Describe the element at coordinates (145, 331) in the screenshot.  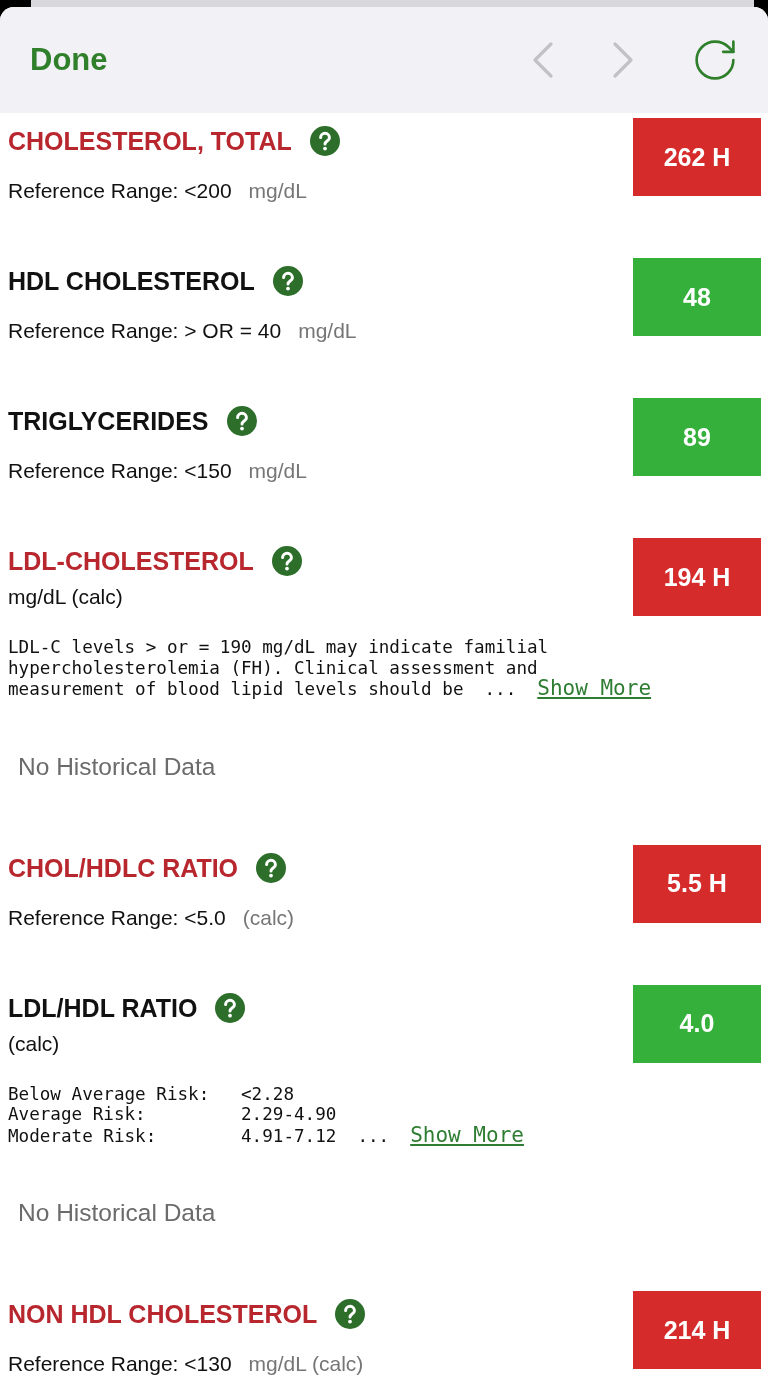
I see `reference-range: Reference Range: > OR = 40` at that location.